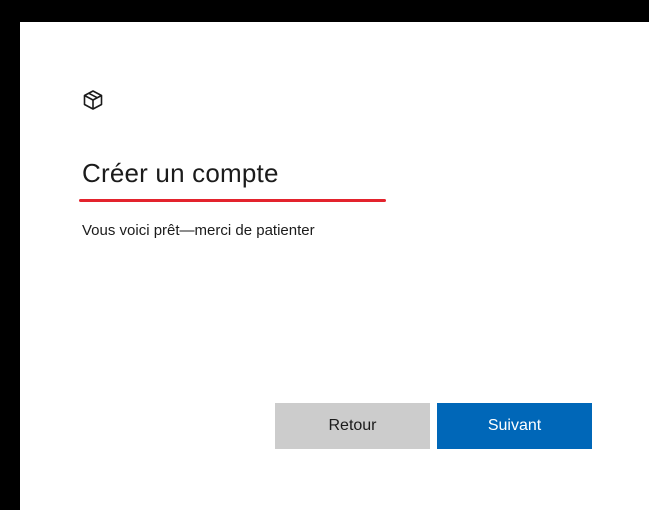 This screenshot has width=649, height=510. I want to click on page-title: Créer un compte, so click(180, 173).